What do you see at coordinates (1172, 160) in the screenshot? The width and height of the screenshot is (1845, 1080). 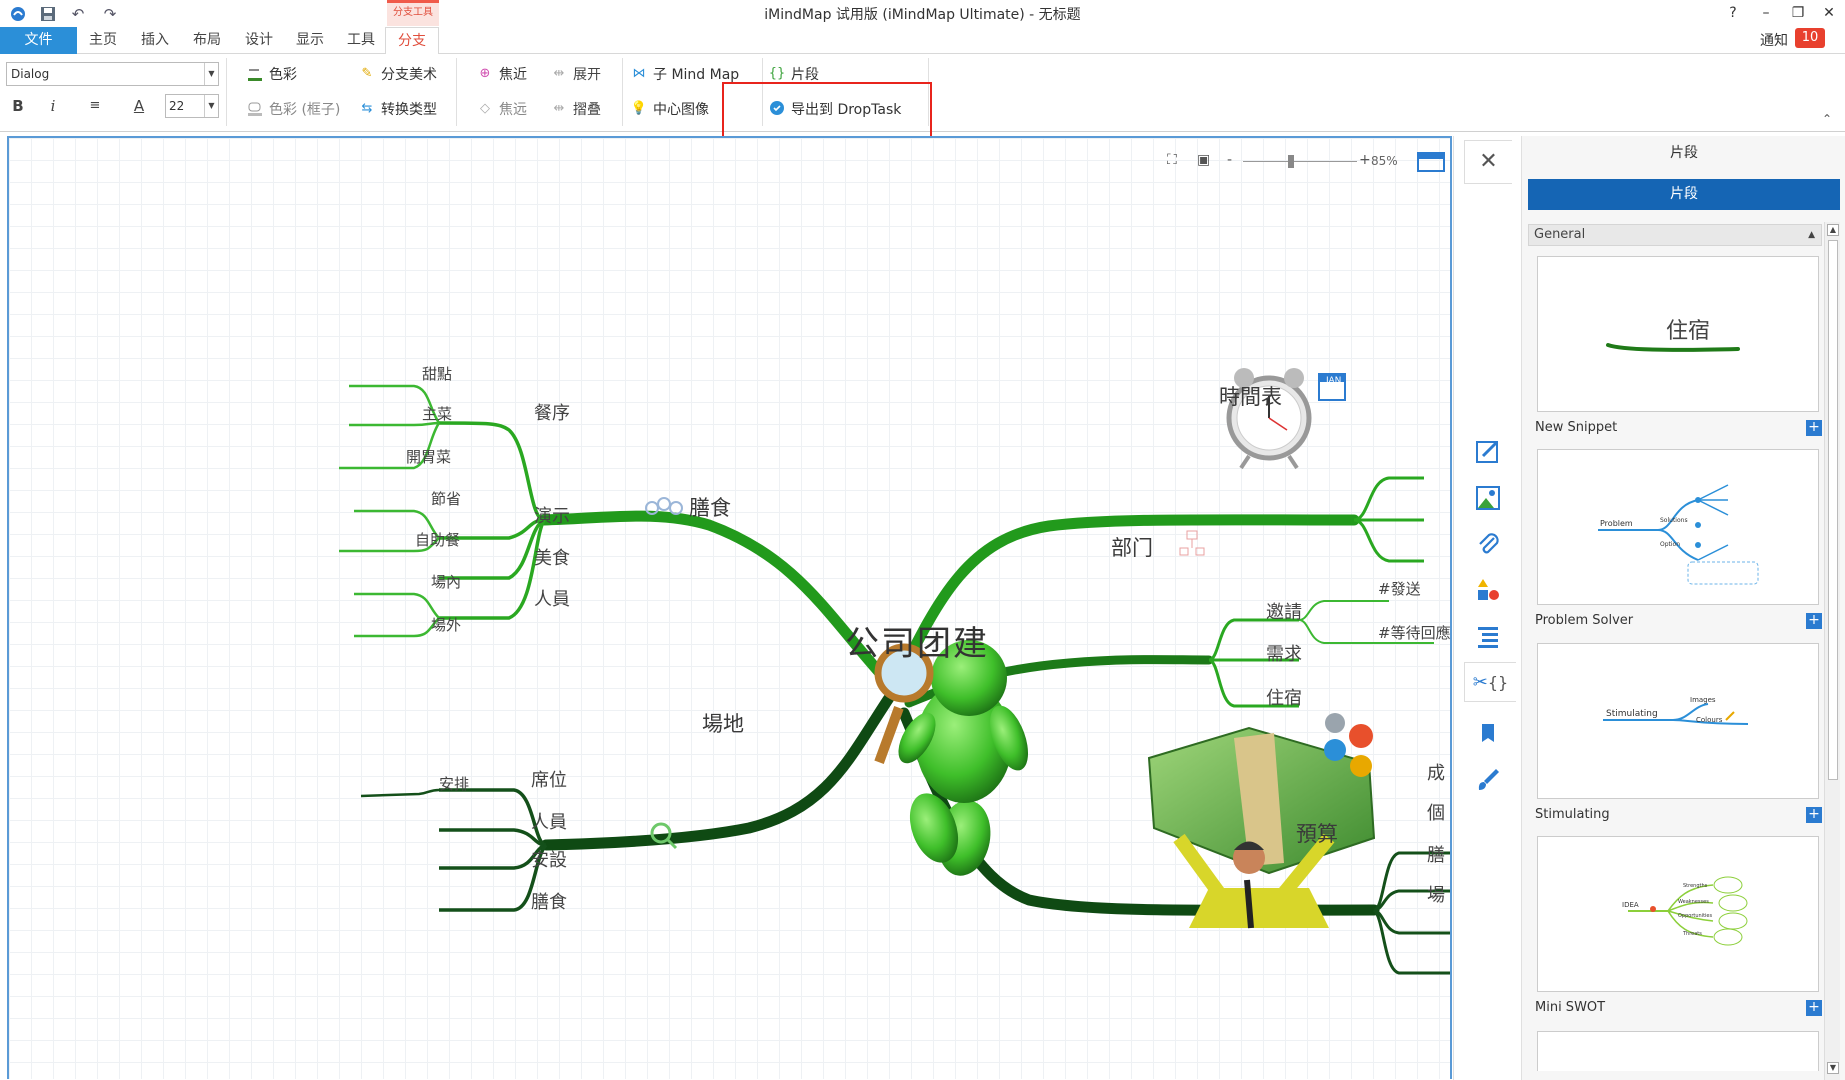 I see `fit-screen-icon: ⛶` at bounding box center [1172, 160].